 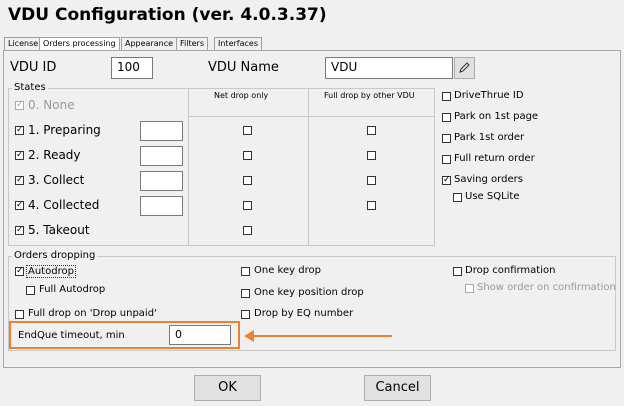 What do you see at coordinates (19, 180) in the screenshot?
I see `state-collect-checkbox` at bounding box center [19, 180].